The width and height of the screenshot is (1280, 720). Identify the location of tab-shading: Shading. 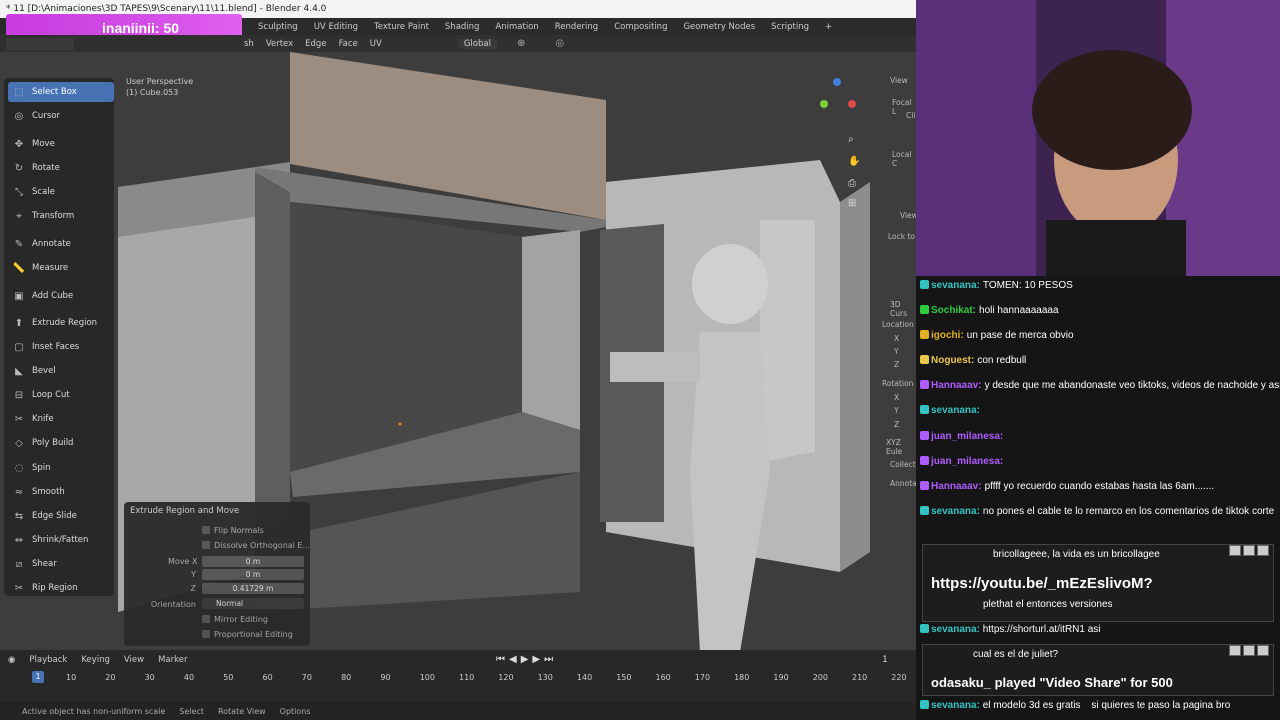
(462, 27).